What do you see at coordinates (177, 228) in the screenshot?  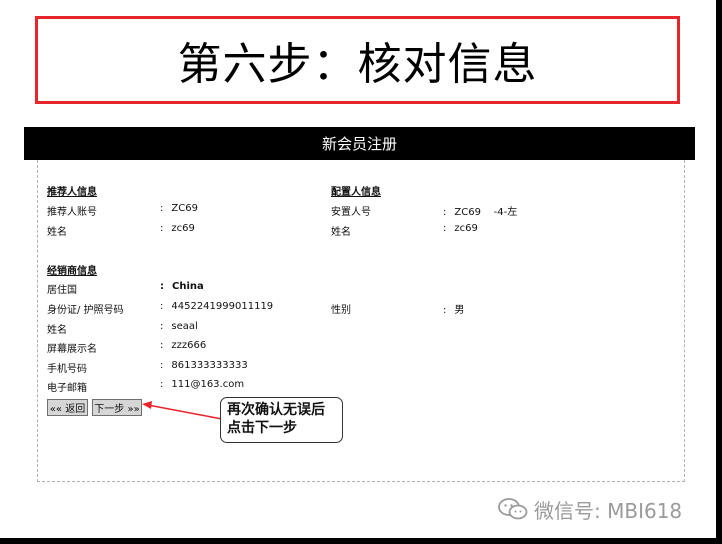 I see `referrer-name-value: : zc69` at bounding box center [177, 228].